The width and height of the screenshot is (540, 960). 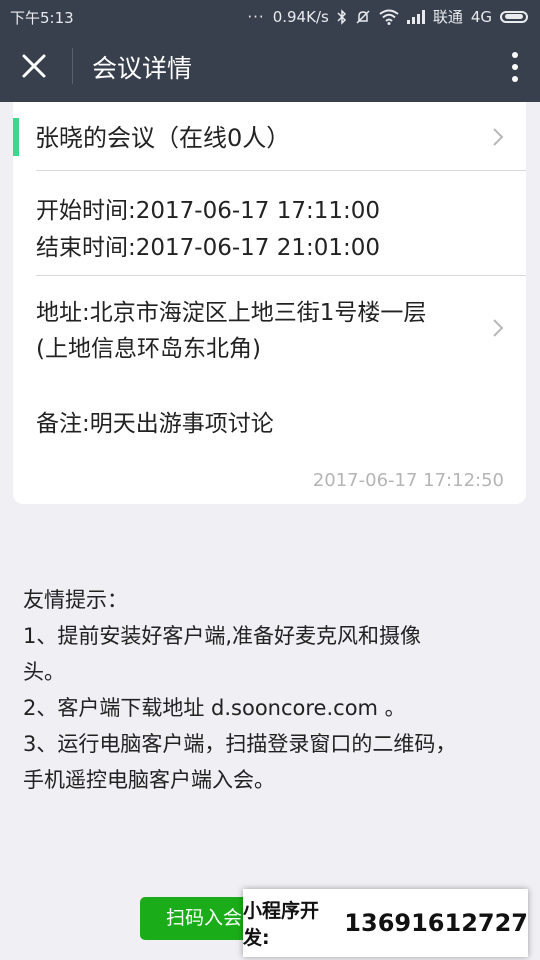 I want to click on tip-line: 3、运行电脑客户端，扫描登录窗口的二维码，, so click(x=240, y=744).